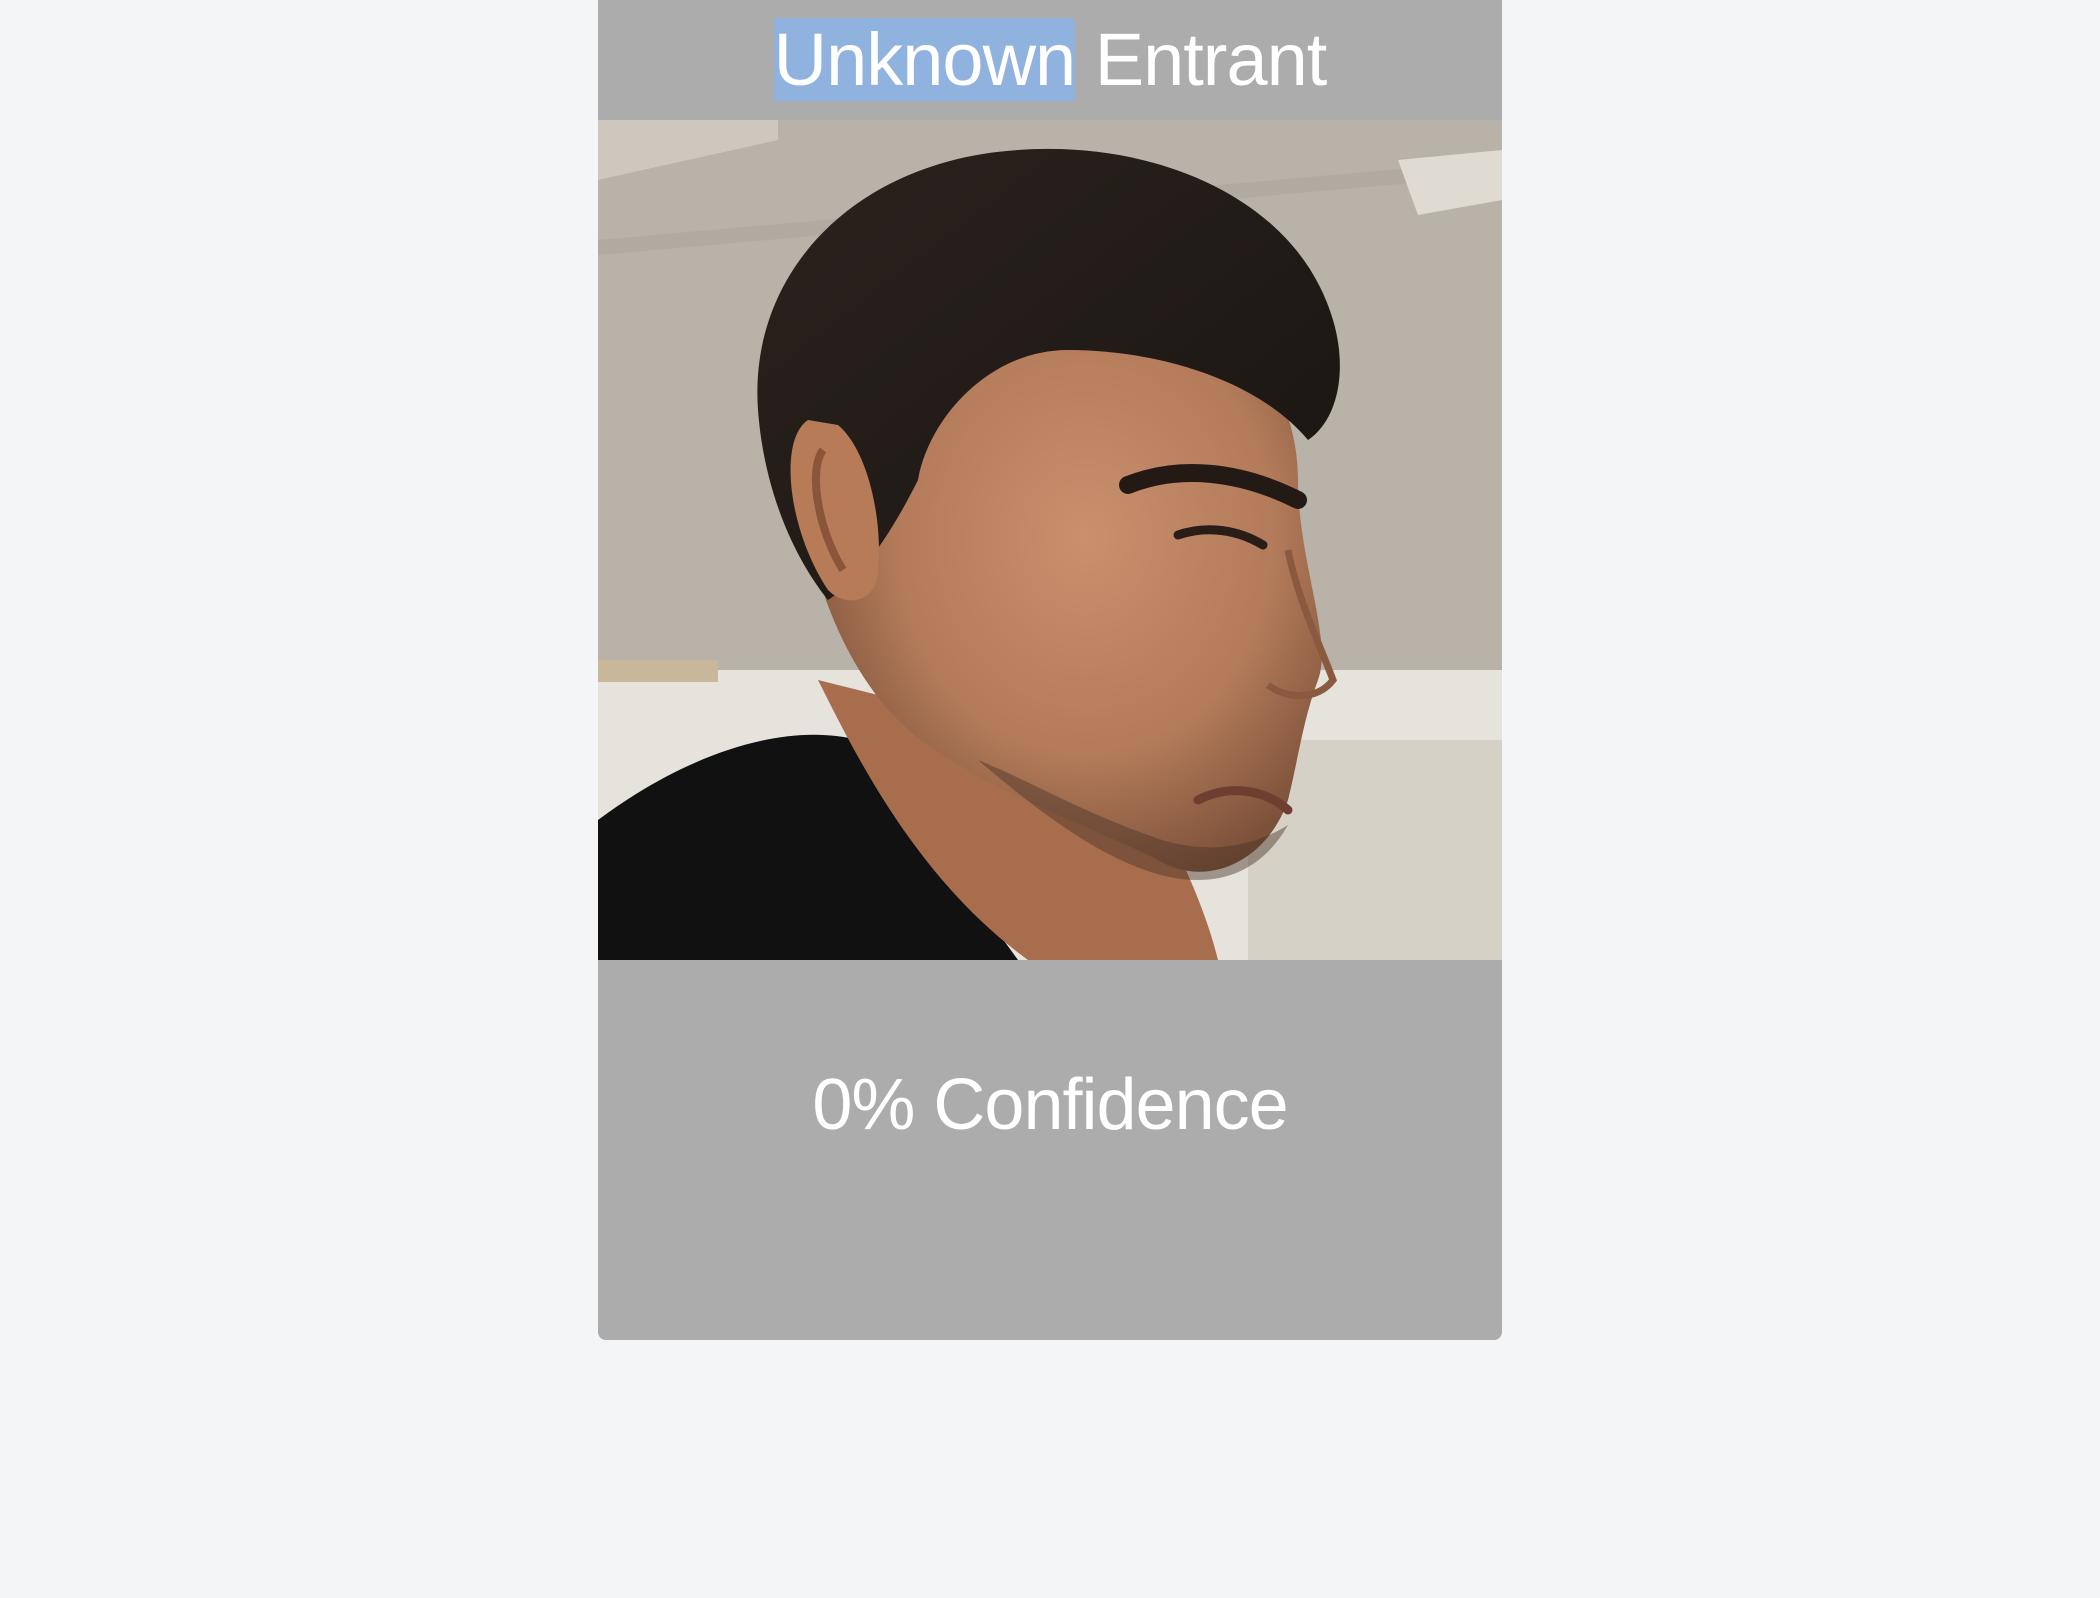  I want to click on confidence-label: Confidence, so click(1110, 1105).